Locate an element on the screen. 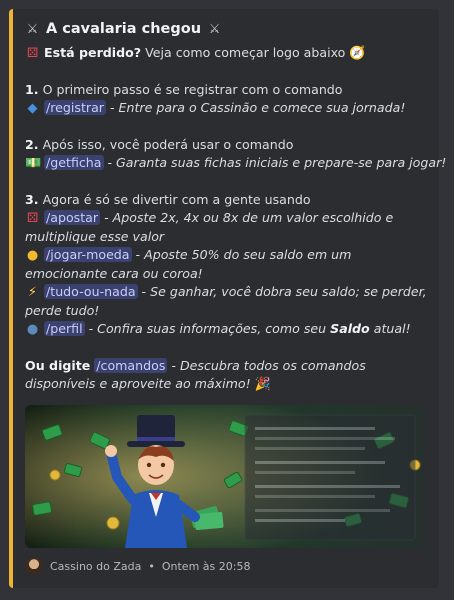 The height and width of the screenshot is (600, 454). author-avatar is located at coordinates (34, 566).